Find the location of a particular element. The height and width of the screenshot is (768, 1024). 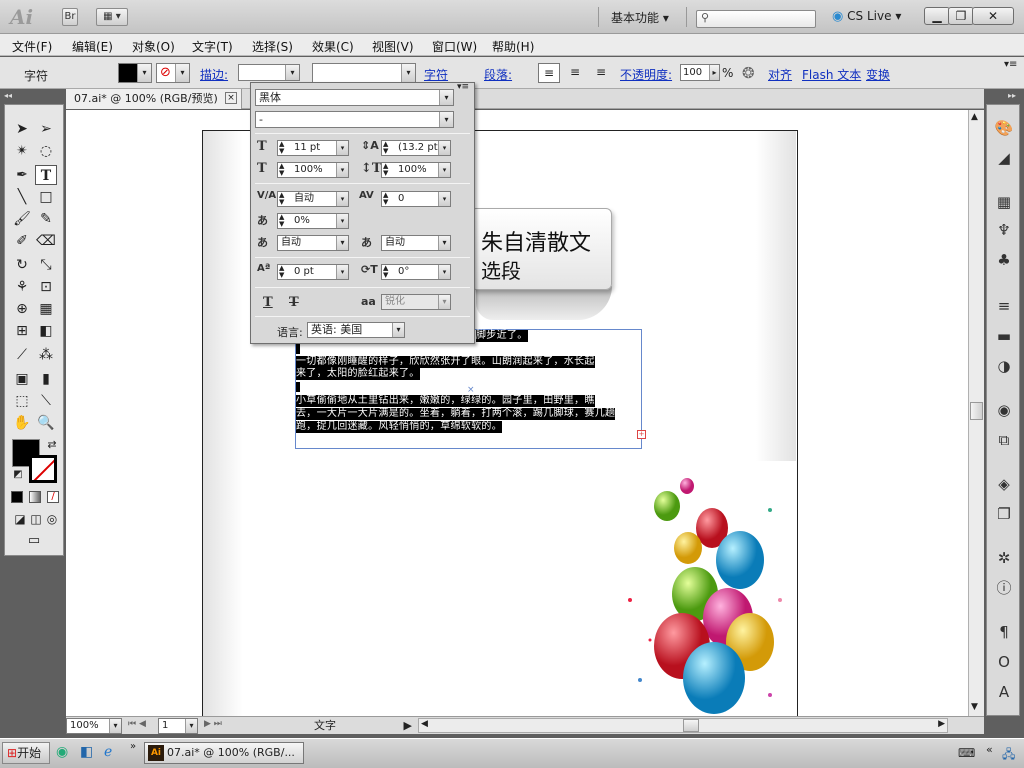

tray-expand-icon: « is located at coordinates (989, 749).